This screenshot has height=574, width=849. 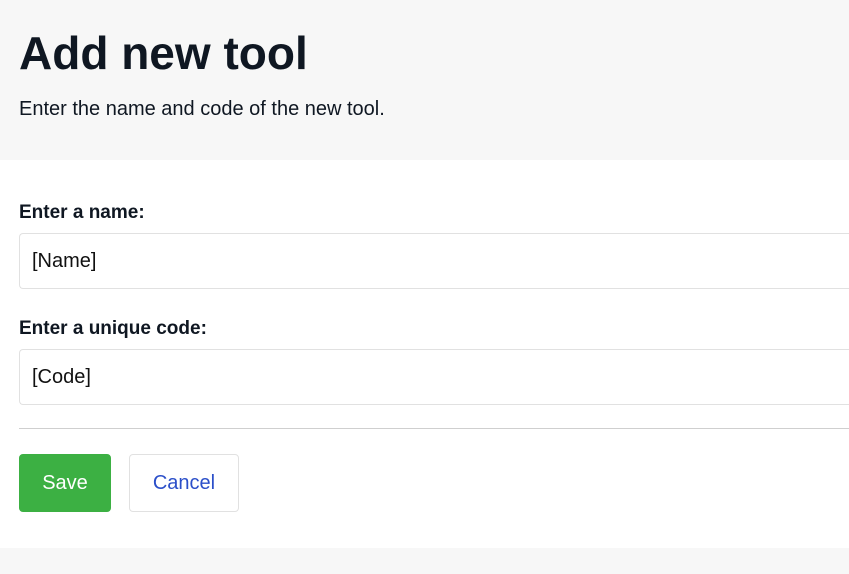 I want to click on page-subtitle: Enter the name and code of the new tool., so click(x=202, y=109).